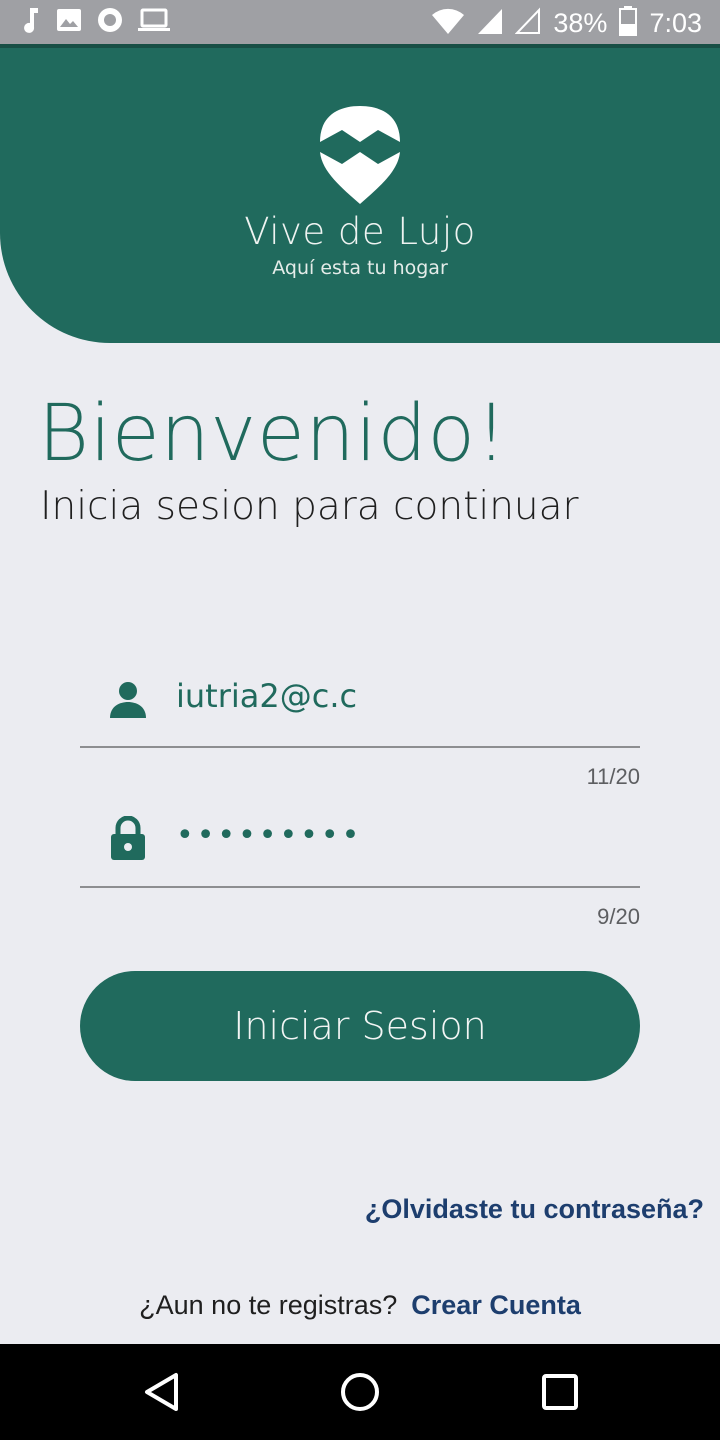  Describe the element at coordinates (628, 23) in the screenshot. I see `battery-icon` at that location.